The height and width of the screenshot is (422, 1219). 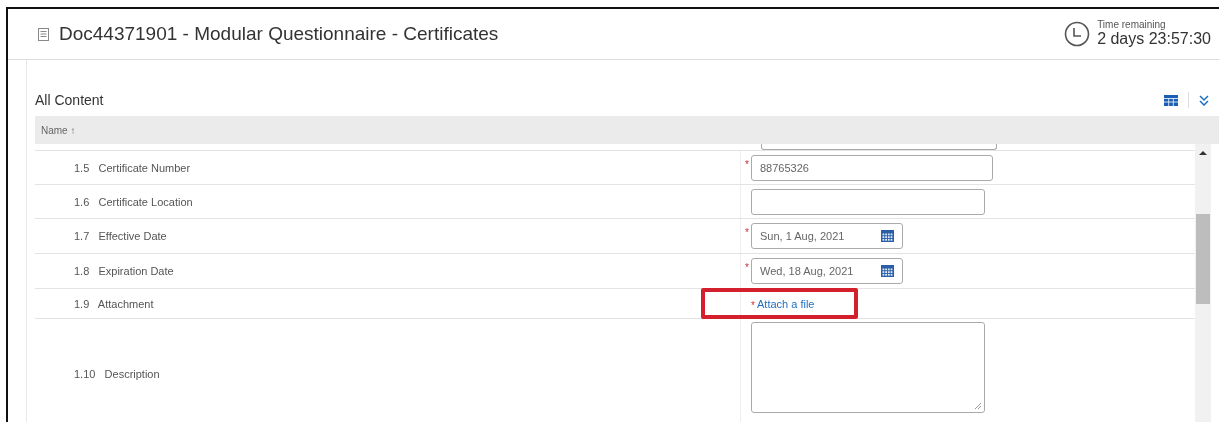 What do you see at coordinates (132, 167) in the screenshot?
I see `question-label: 1.5 Certificate Number` at bounding box center [132, 167].